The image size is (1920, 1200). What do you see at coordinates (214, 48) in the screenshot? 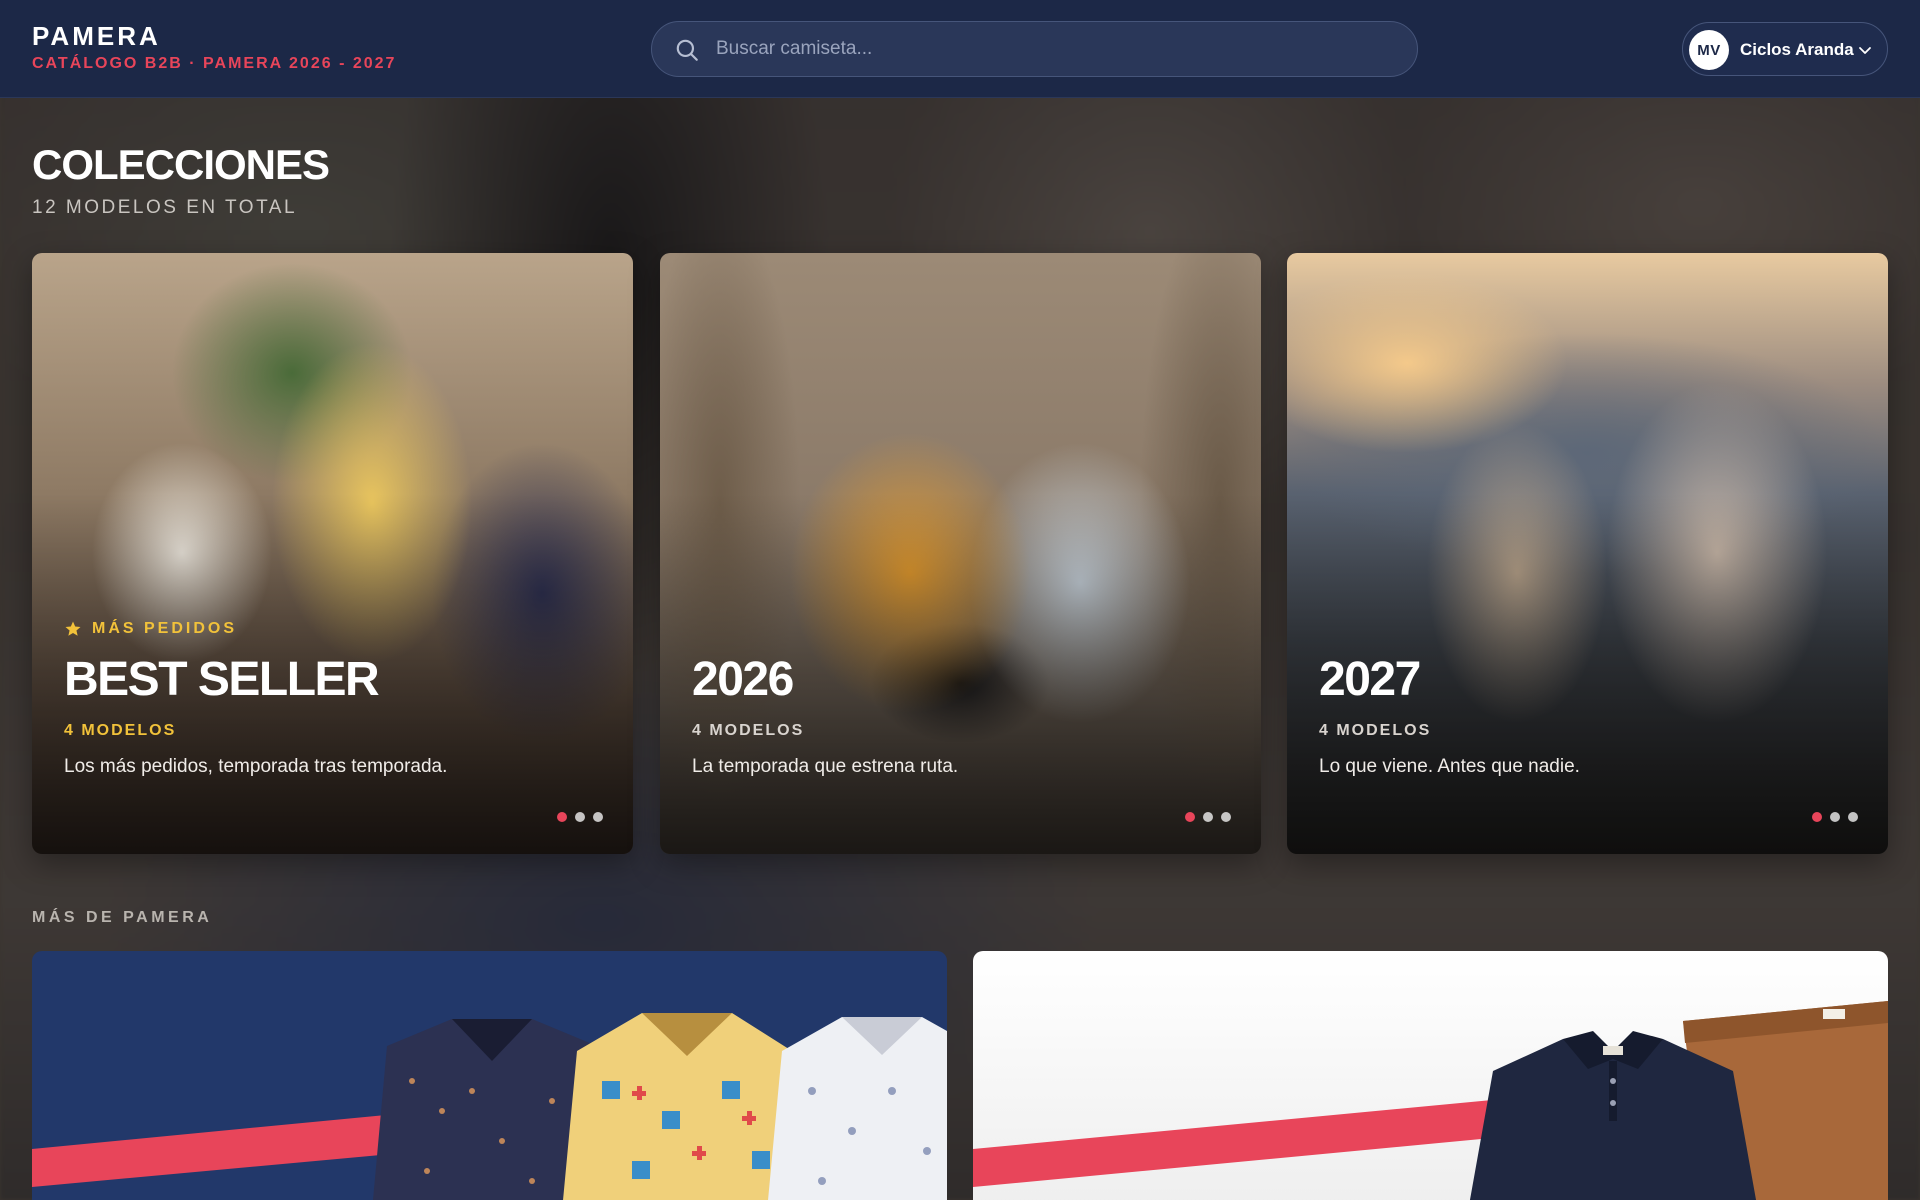
I see `brand: PAMERA CATÁLOGO B2B · PAMERA 2026 - 2027` at bounding box center [214, 48].